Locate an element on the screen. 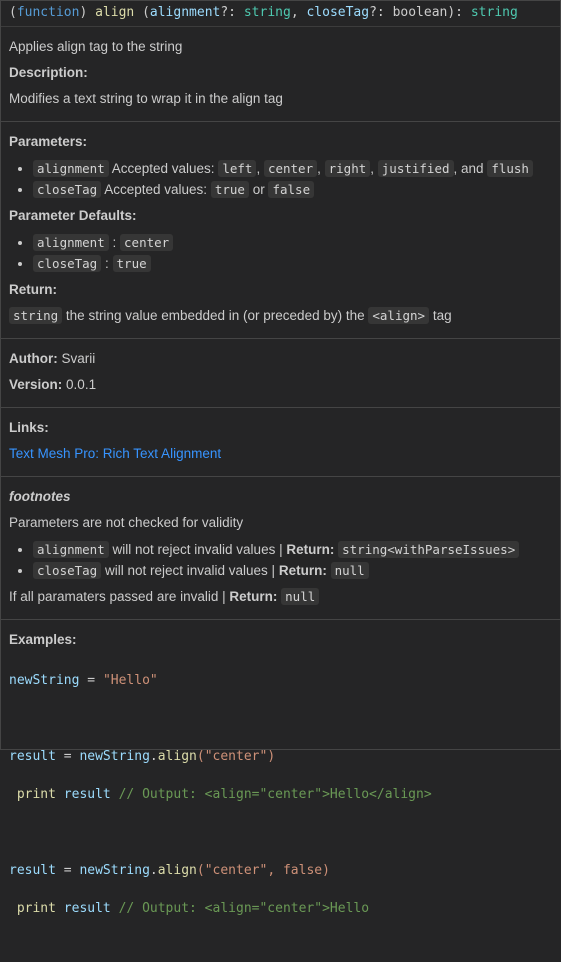  parameters-heading: Parameters: is located at coordinates (48, 141).